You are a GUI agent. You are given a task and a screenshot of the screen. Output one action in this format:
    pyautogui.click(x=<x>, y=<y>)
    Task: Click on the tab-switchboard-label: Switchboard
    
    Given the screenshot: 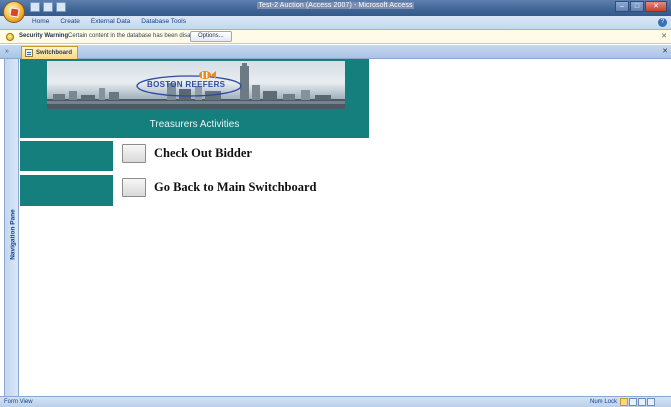 What is the action you would take?
    pyautogui.click(x=54, y=53)
    